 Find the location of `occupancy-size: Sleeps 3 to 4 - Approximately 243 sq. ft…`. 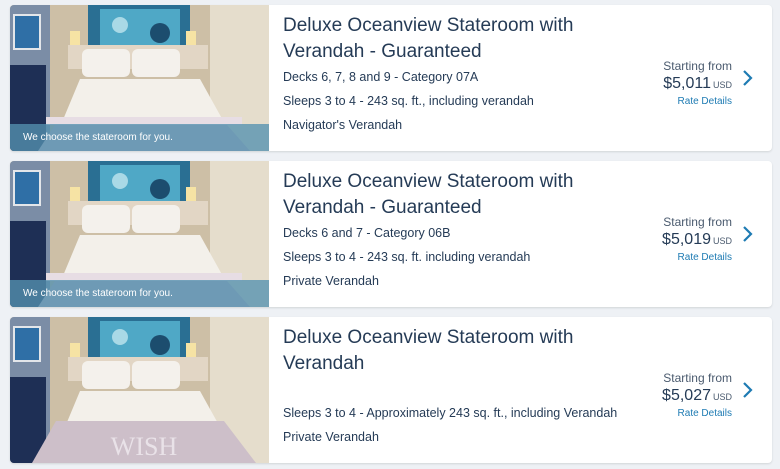

occupancy-size: Sleeps 3 to 4 - Approximately 243 sq. ft… is located at coordinates (450, 413).